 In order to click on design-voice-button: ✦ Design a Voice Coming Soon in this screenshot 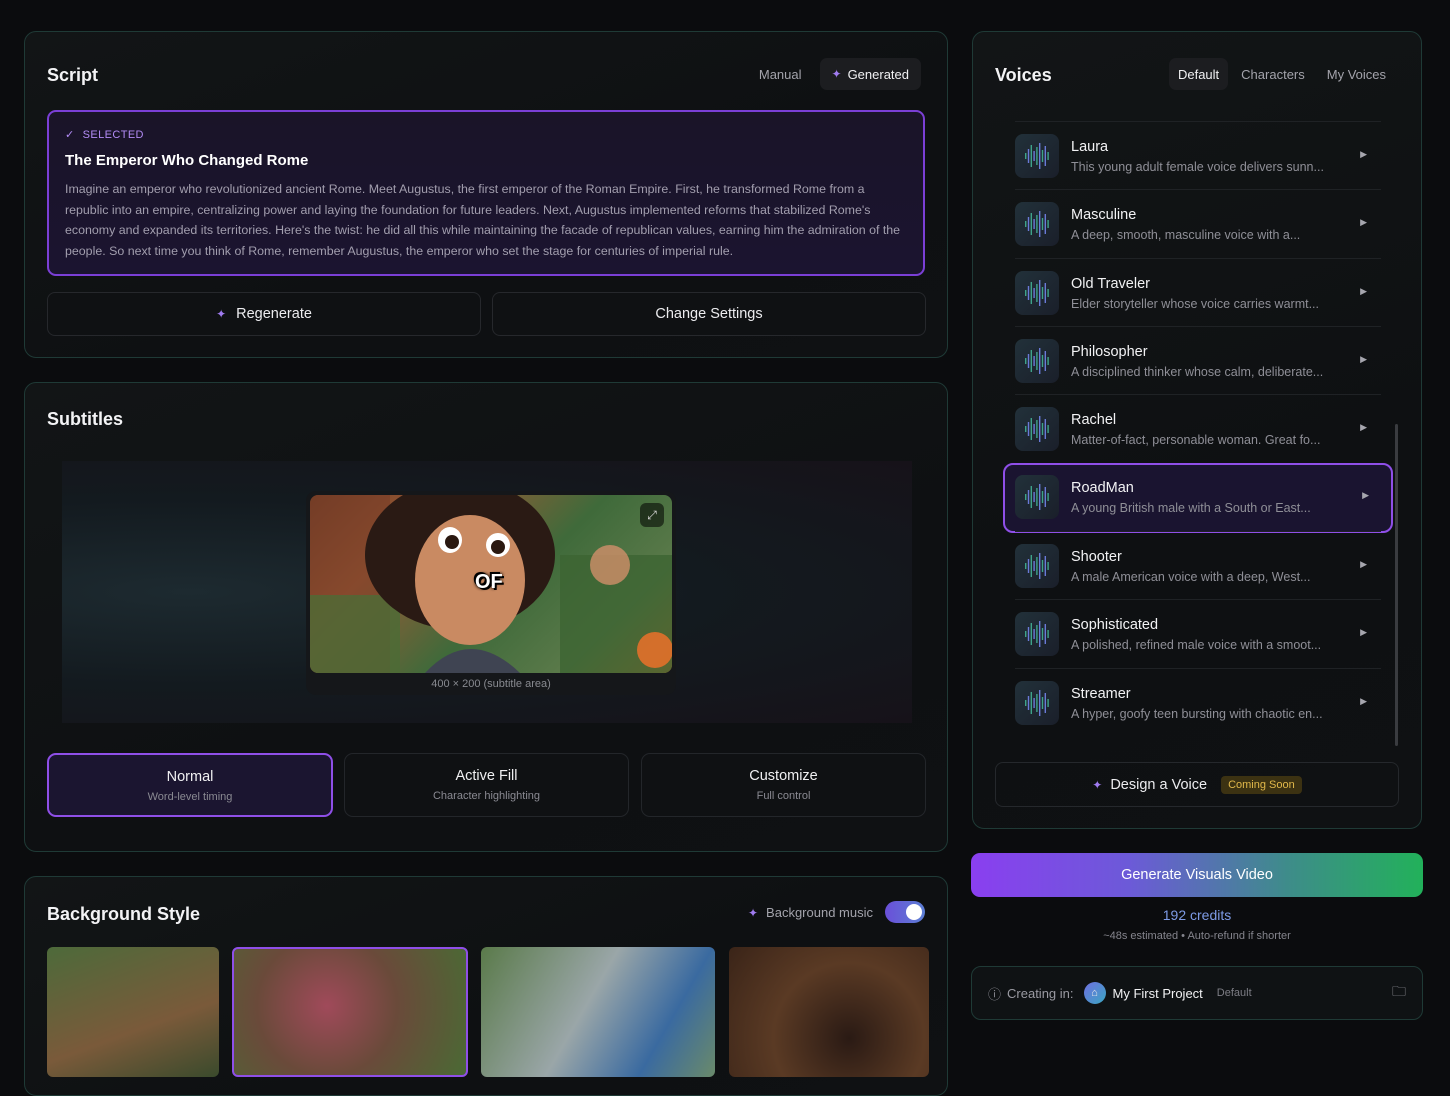, I will do `click(1197, 784)`.